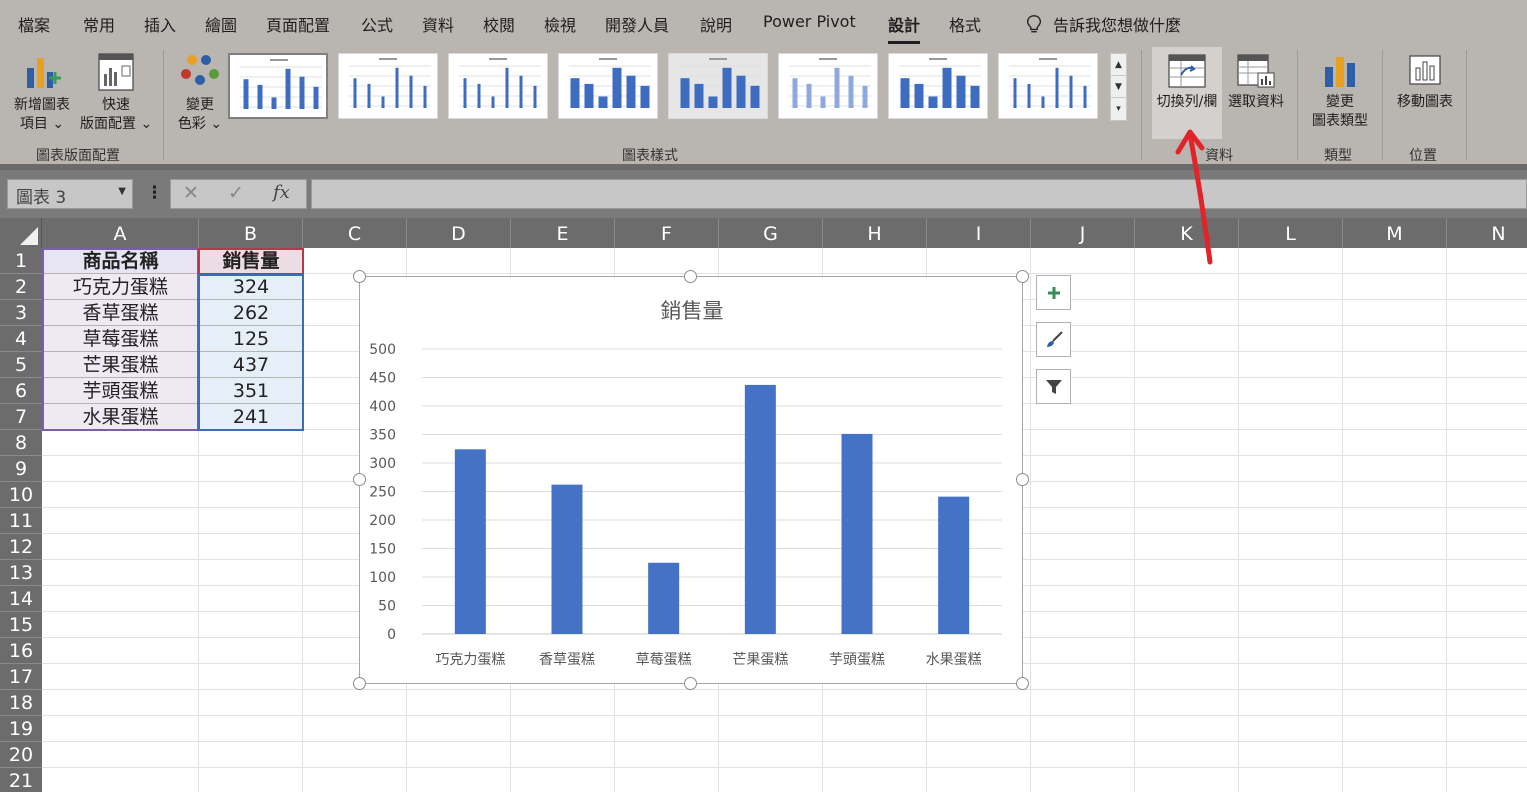 Image resolution: width=1527 pixels, height=792 pixels. What do you see at coordinates (1022, 683) in the screenshot?
I see `resize-handle-bottom-right` at bounding box center [1022, 683].